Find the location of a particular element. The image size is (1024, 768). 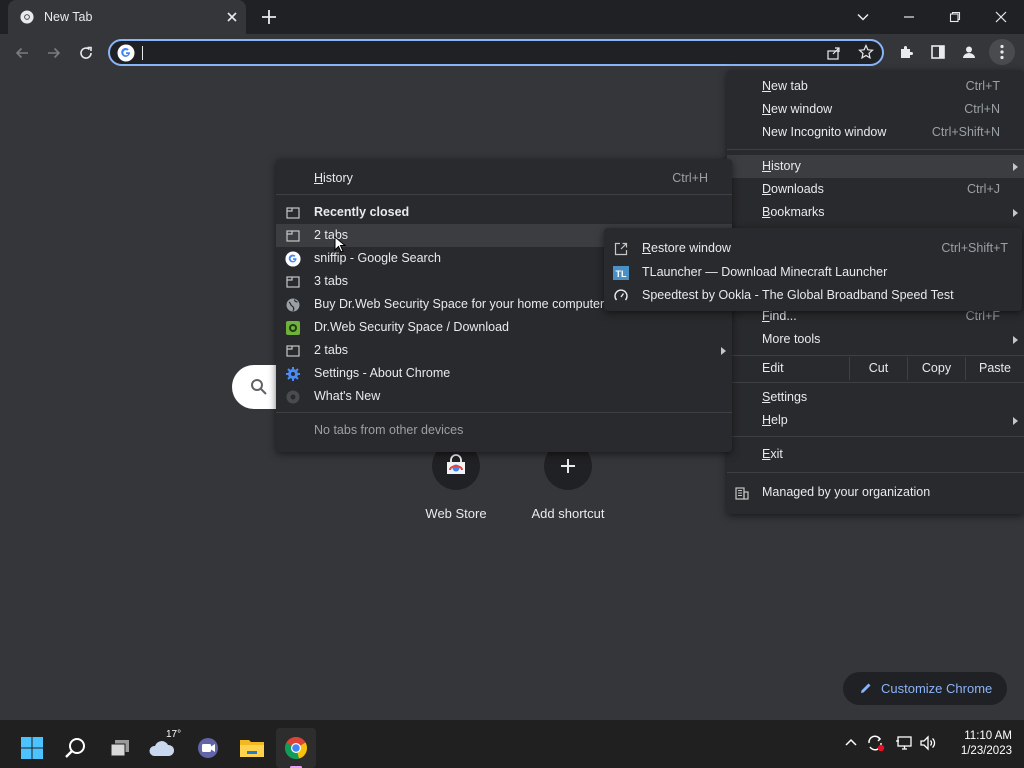

profile-avatar-icon is located at coordinates (969, 52).